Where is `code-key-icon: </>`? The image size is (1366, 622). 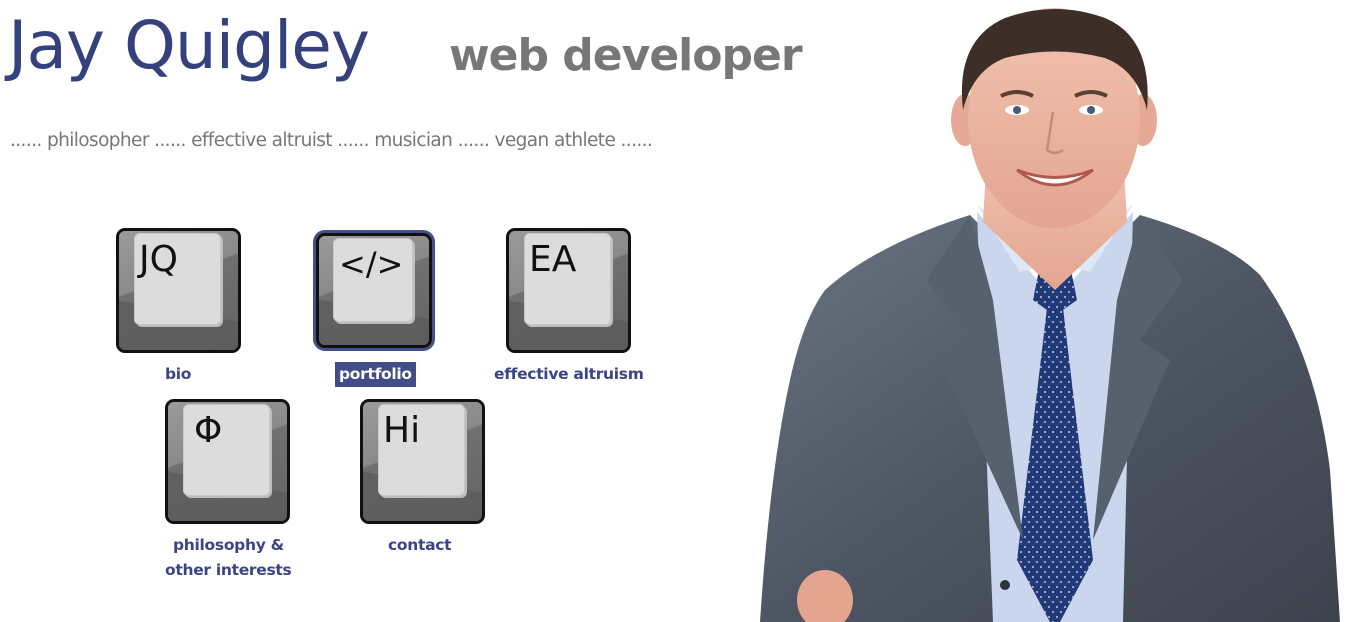
code-key-icon: </> is located at coordinates (374, 290).